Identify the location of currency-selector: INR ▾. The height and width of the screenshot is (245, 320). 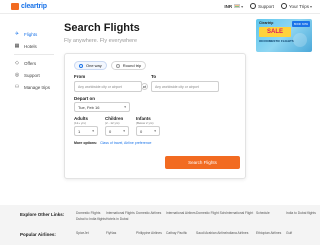
(233, 6).